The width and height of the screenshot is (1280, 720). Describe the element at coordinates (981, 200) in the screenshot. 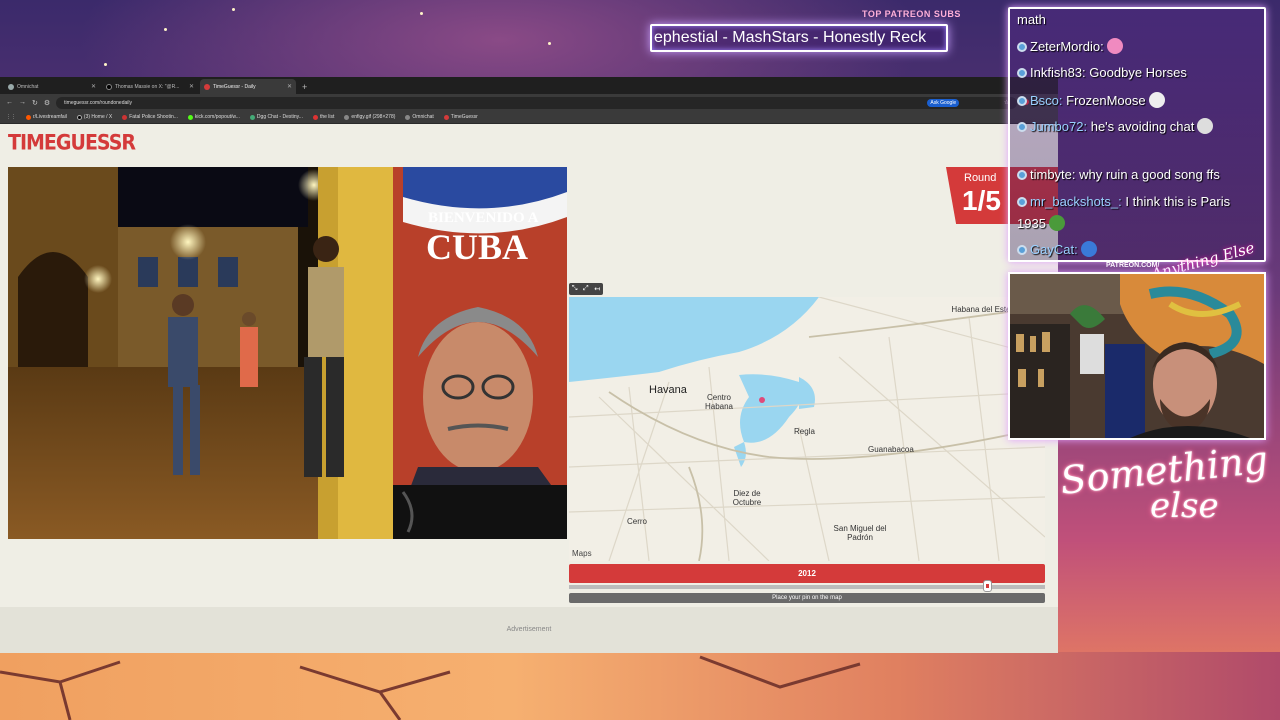

I see `round-counter: 1/5` at that location.